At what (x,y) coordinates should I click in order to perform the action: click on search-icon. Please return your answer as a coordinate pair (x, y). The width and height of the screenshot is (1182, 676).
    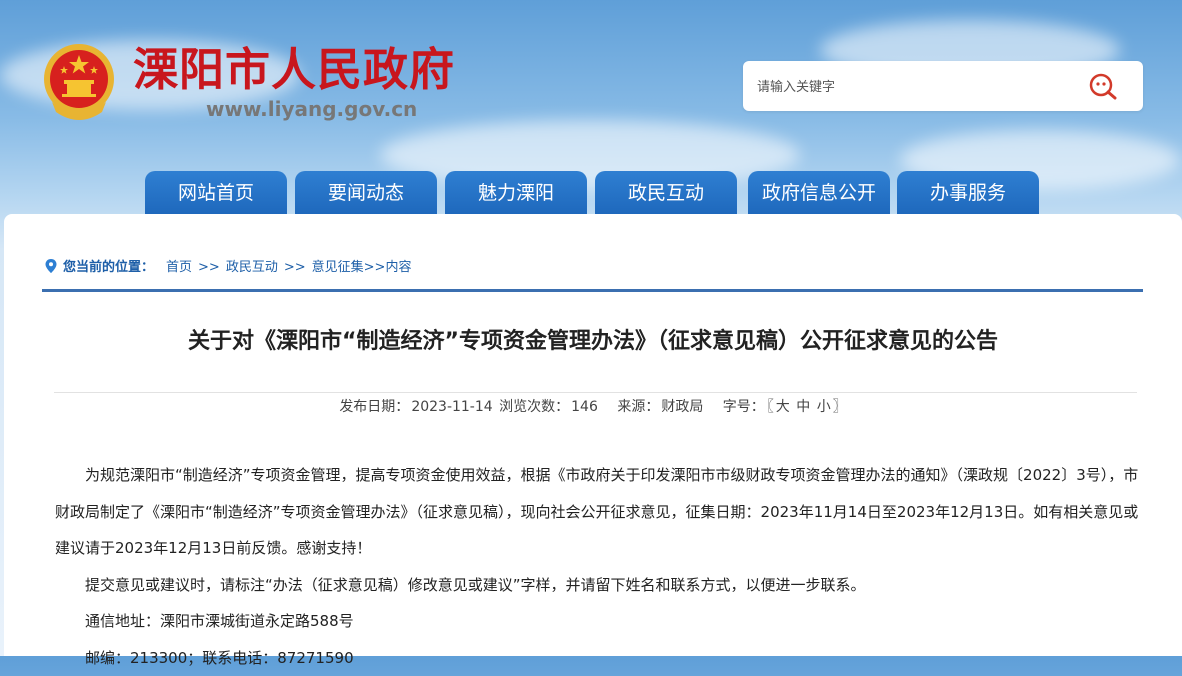
    Looking at the image, I should click on (1103, 86).